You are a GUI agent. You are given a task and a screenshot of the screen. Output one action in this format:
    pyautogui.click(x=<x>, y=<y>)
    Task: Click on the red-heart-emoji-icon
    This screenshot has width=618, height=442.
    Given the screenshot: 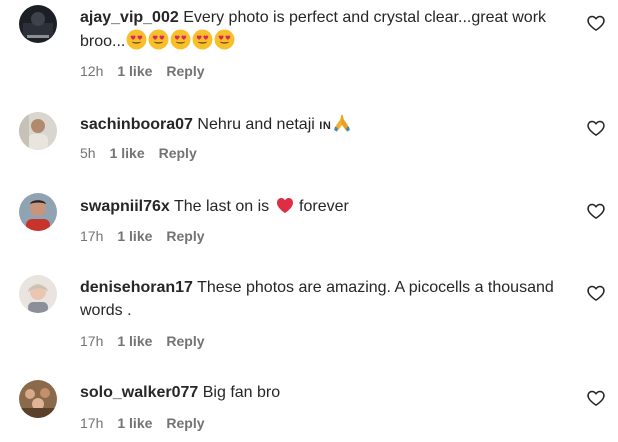 What is the action you would take?
    pyautogui.click(x=285, y=208)
    